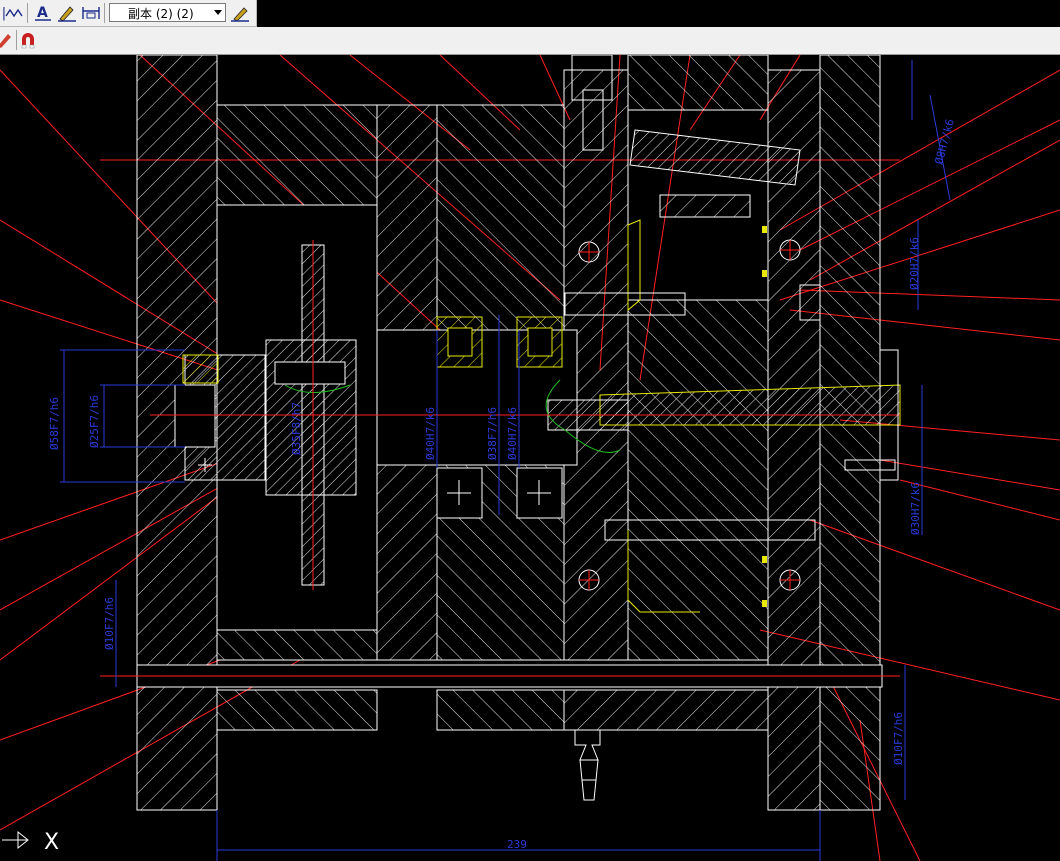  What do you see at coordinates (898, 738) in the screenshot?
I see `dim-d10-right: Ø10F7/h6` at bounding box center [898, 738].